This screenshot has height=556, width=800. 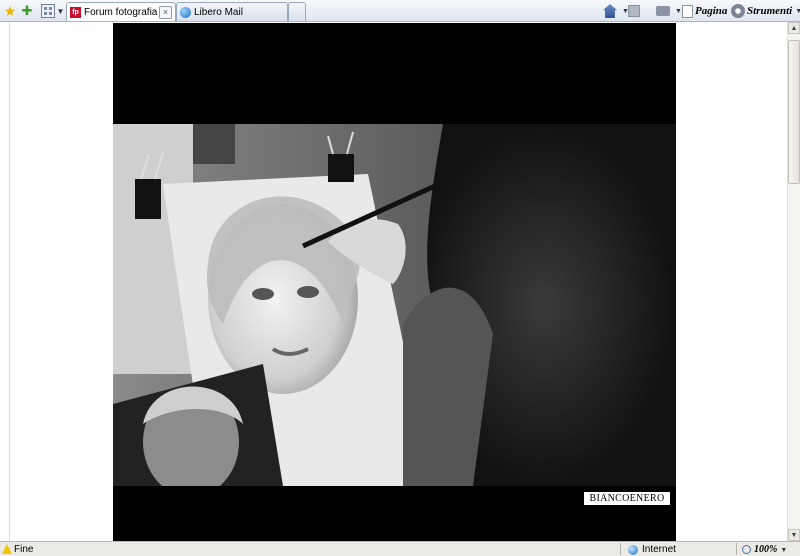 What do you see at coordinates (60, 11) in the screenshot?
I see `tab-list-dropdown-icon: ▼` at bounding box center [60, 11].